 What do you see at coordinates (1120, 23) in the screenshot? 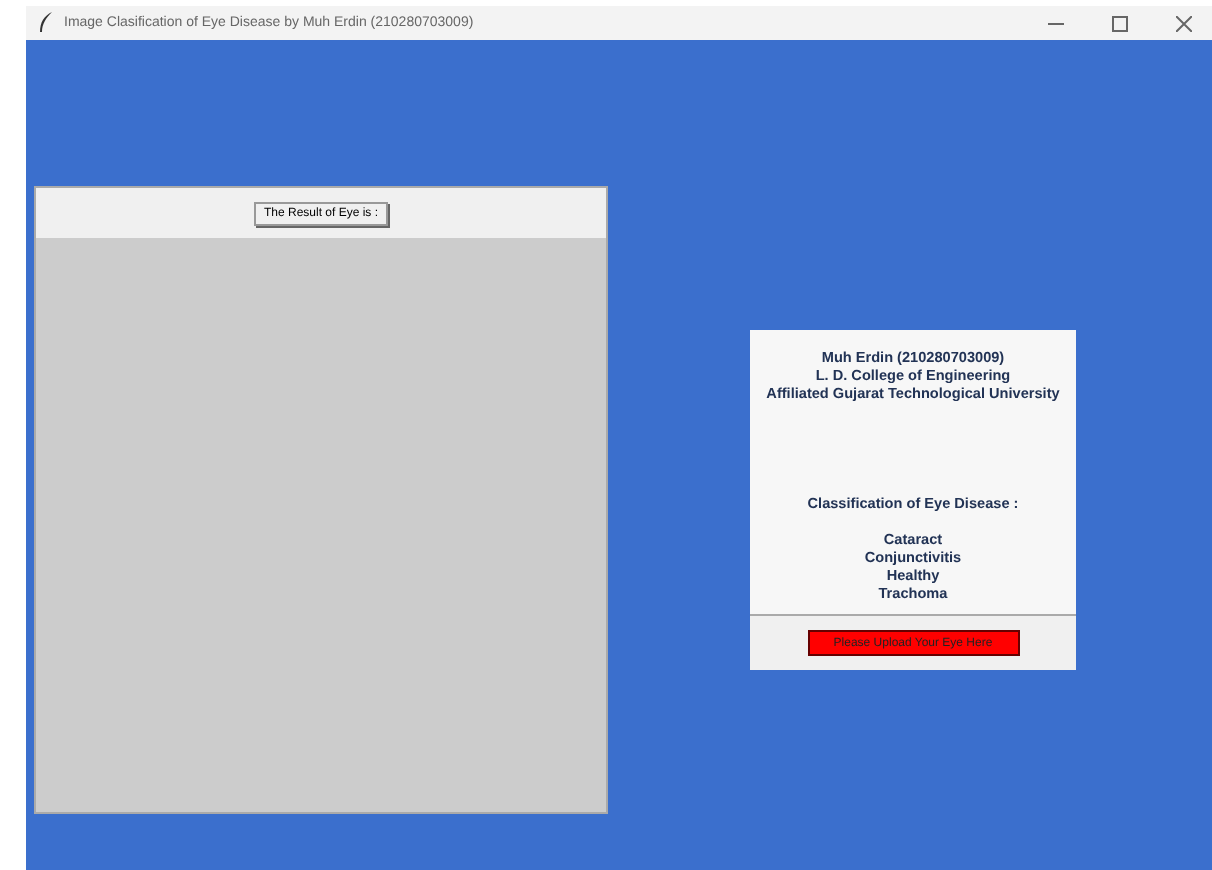
I see `maximize-icon` at bounding box center [1120, 23].